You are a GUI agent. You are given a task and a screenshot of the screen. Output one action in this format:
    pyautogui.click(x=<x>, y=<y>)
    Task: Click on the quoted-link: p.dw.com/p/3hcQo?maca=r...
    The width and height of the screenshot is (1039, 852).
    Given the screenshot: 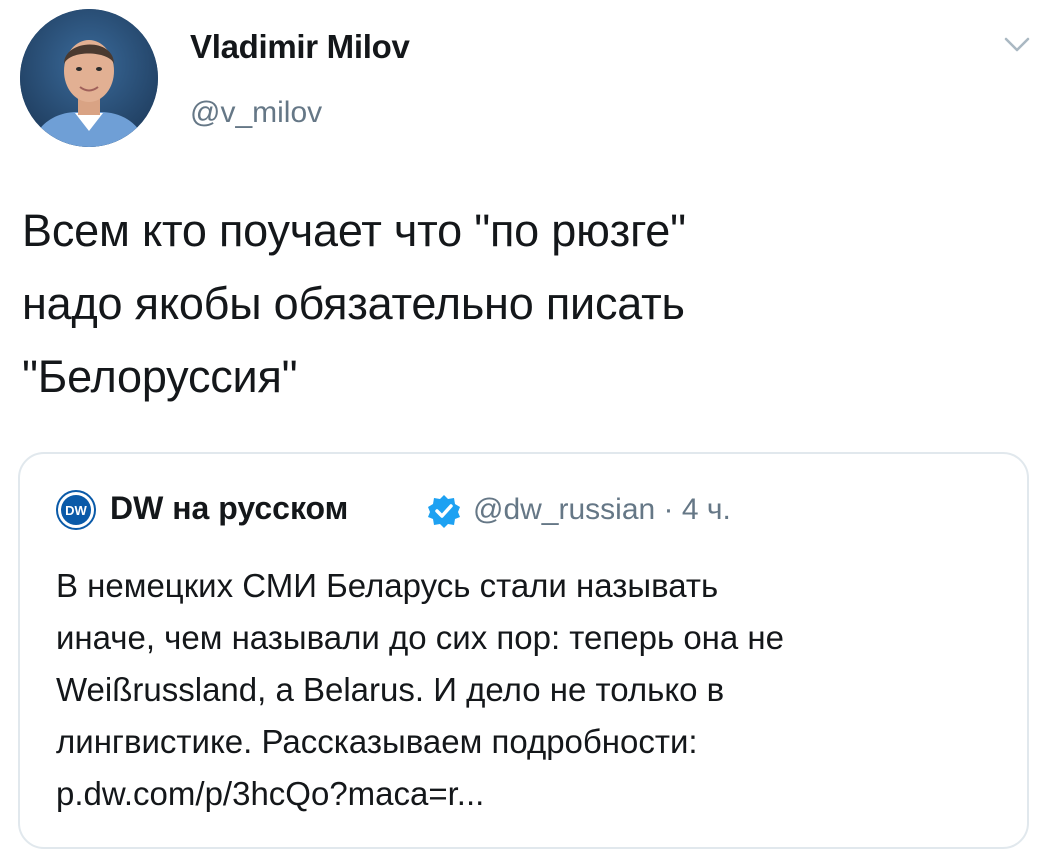 What is the action you would take?
    pyautogui.click(x=531, y=794)
    